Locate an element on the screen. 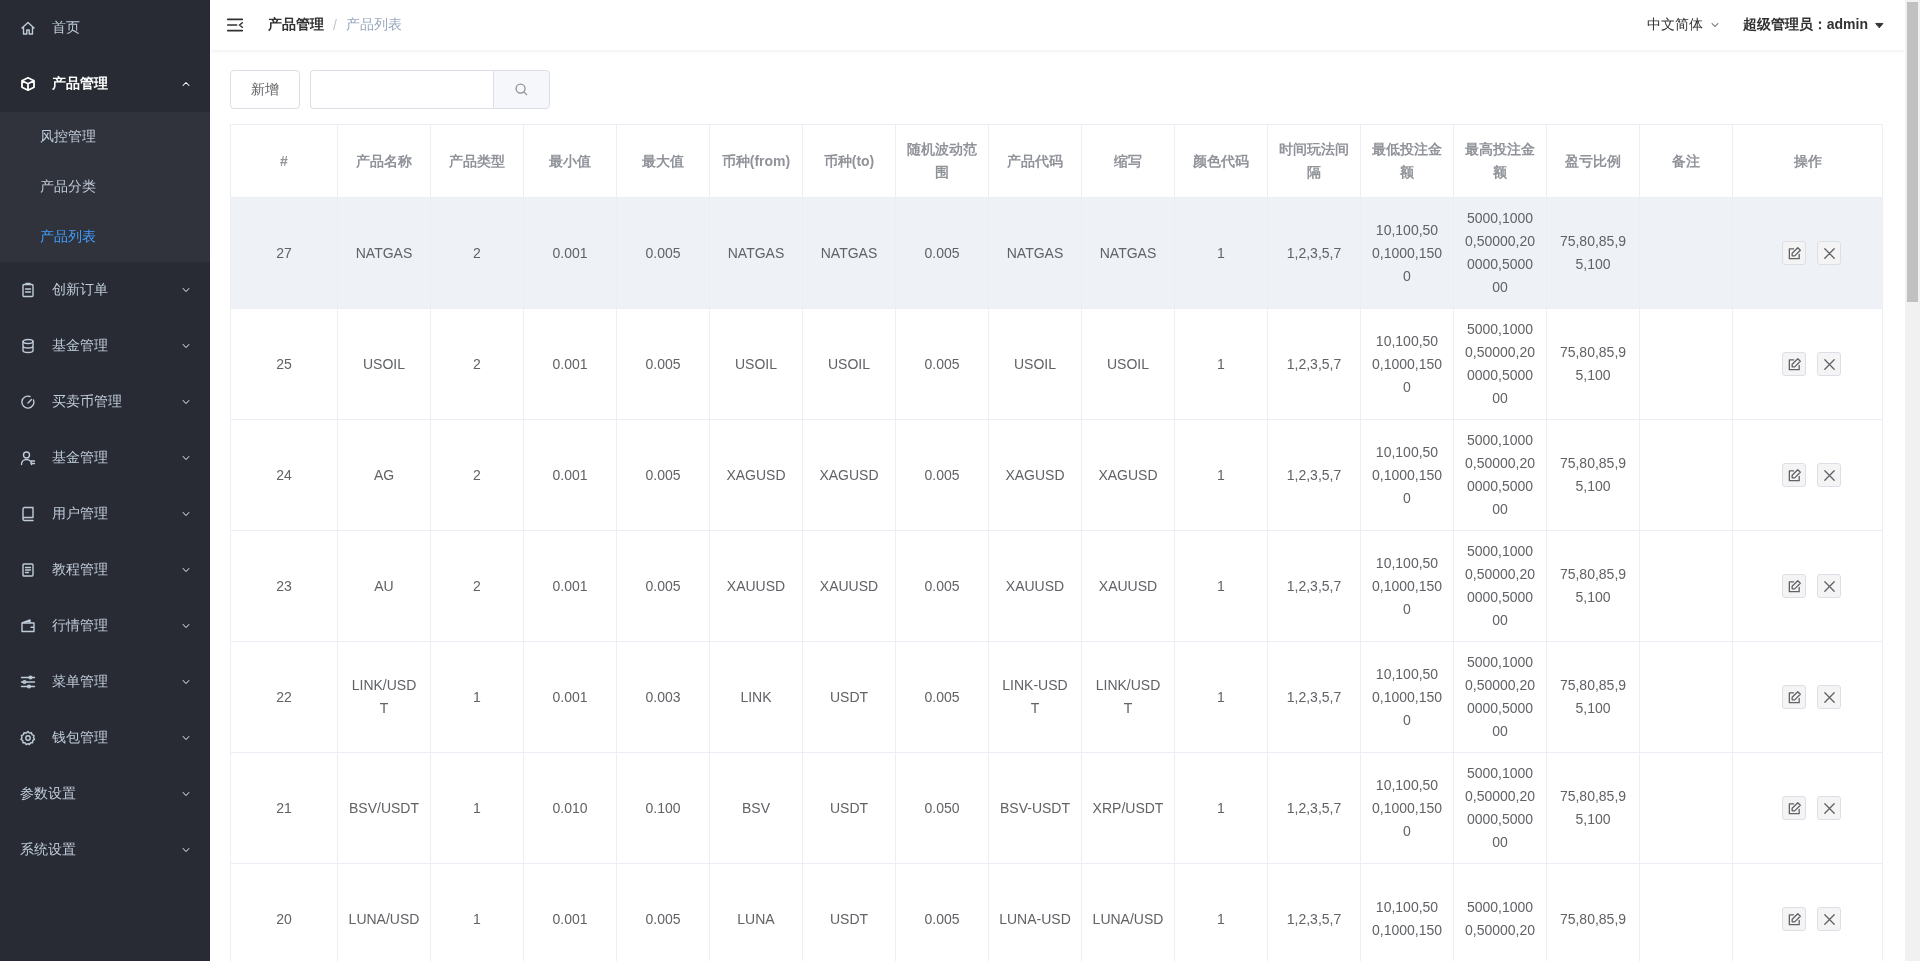 The height and width of the screenshot is (961, 1920). table-cell: 23 is located at coordinates (284, 586).